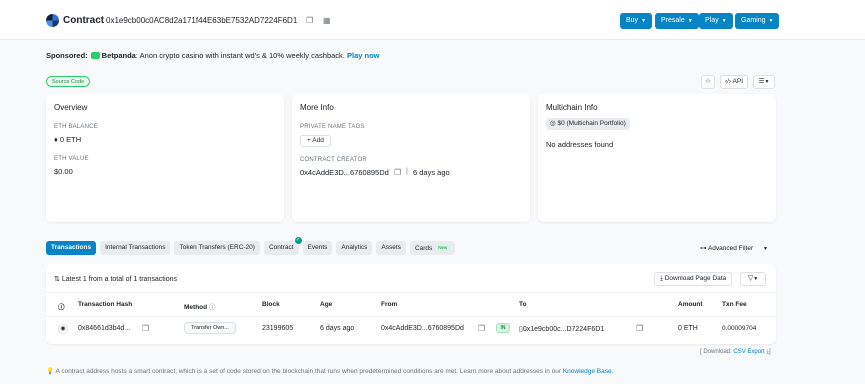  I want to click on more-options-button: ☰▼, so click(764, 82).